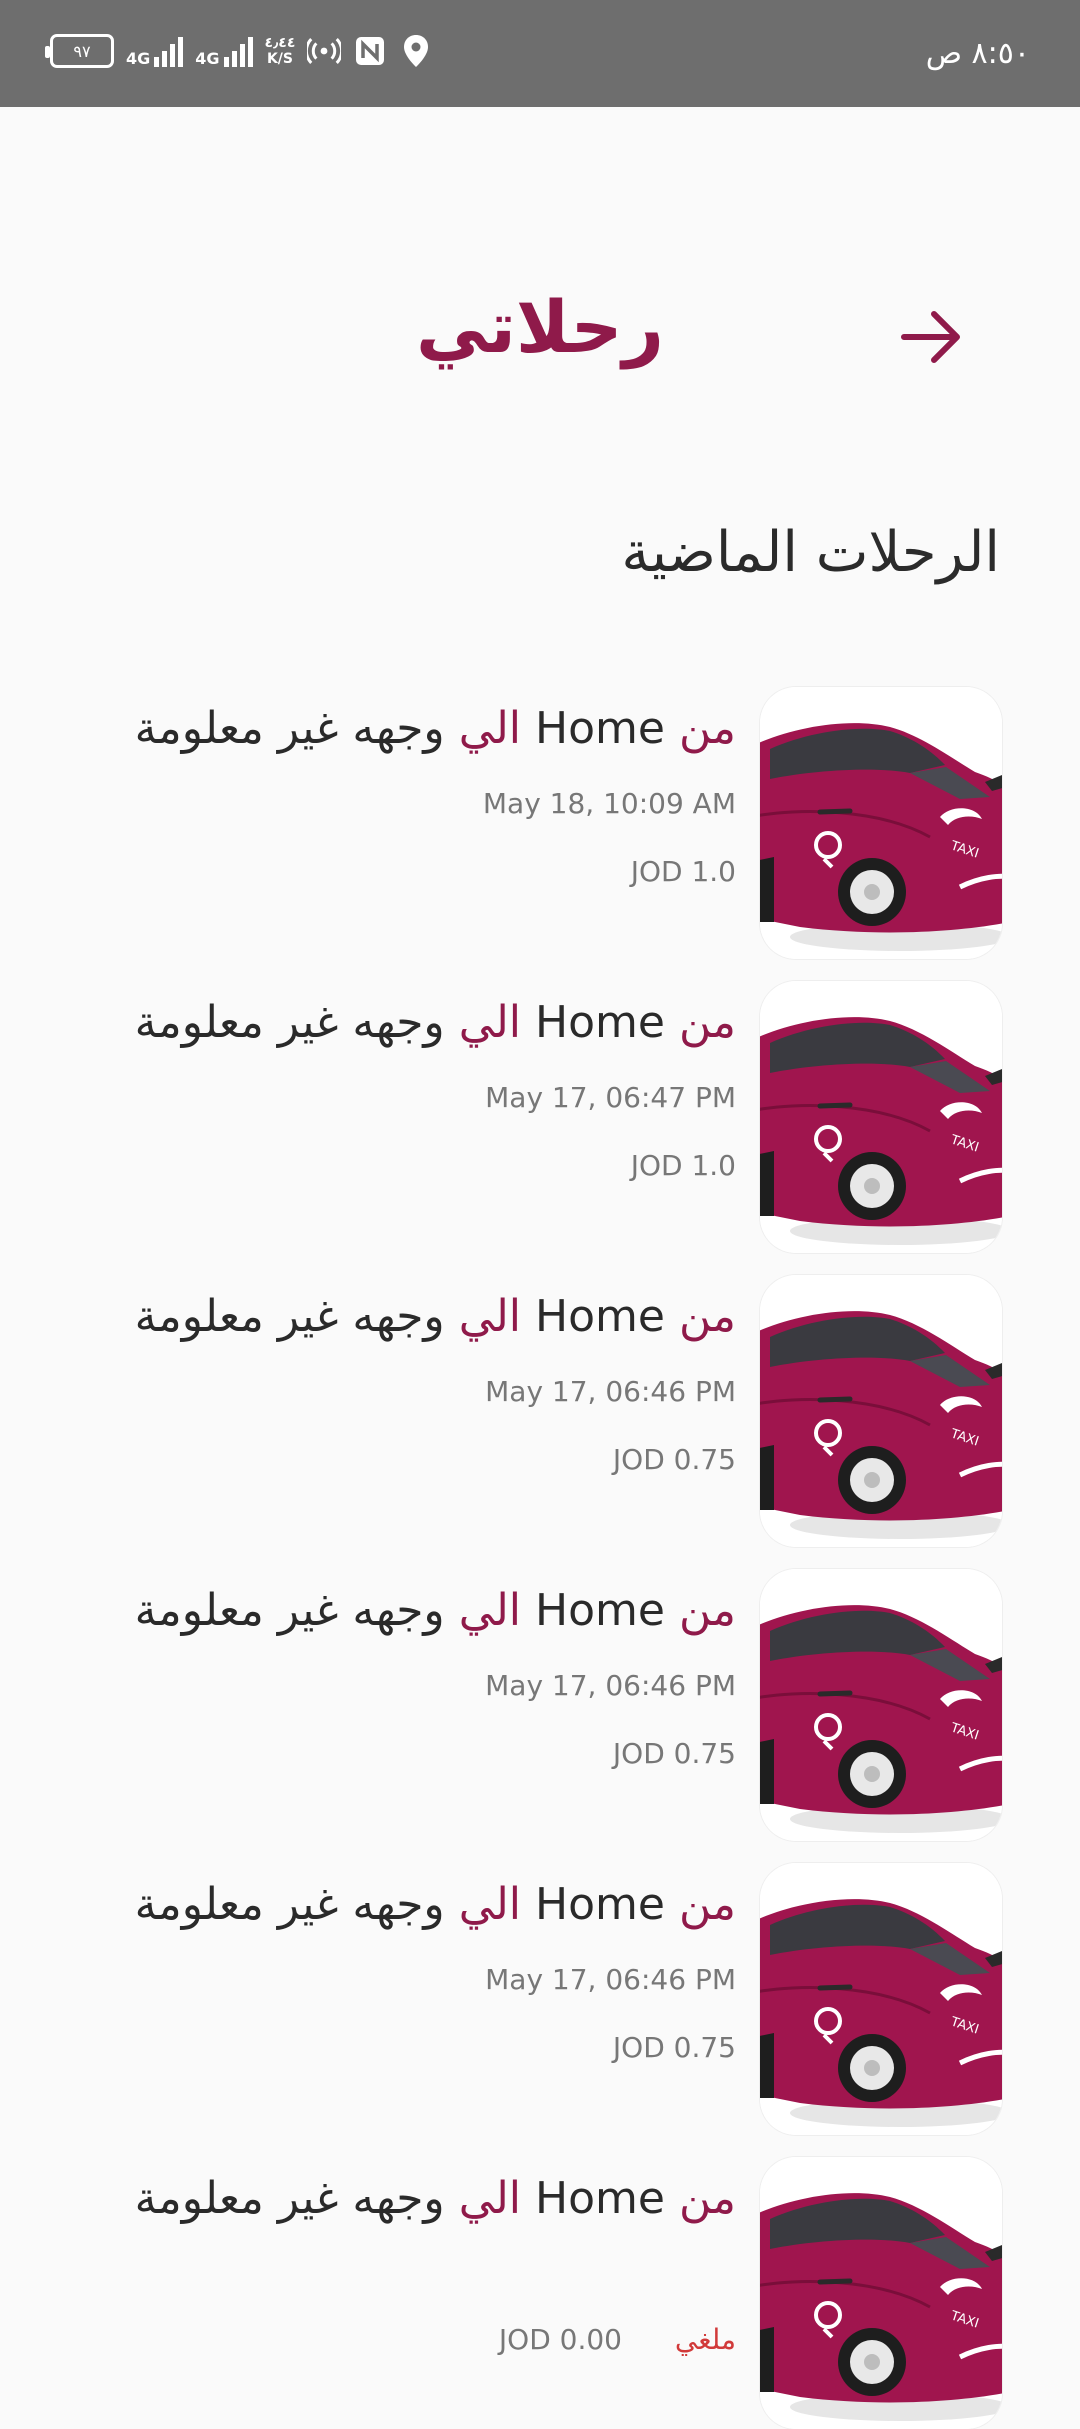 The image size is (1080, 2429). Describe the element at coordinates (224, 51) in the screenshot. I see `signal-2-icon: 4G` at that location.